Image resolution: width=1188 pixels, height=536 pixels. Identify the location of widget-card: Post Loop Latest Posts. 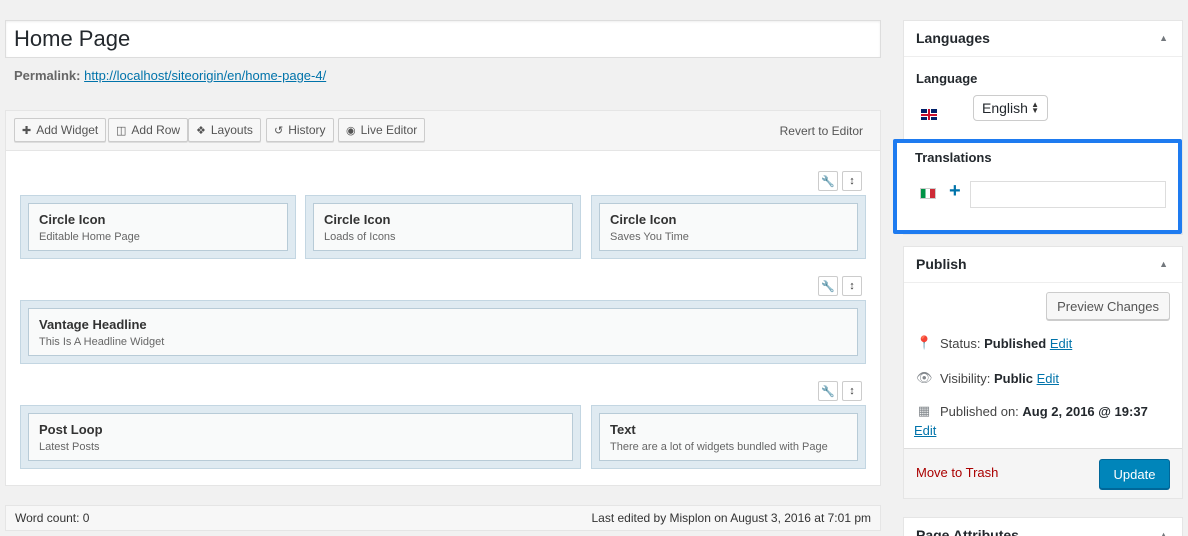
(300, 437).